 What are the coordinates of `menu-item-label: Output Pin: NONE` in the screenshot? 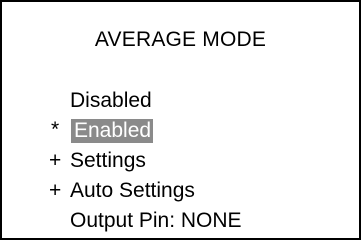 It's located at (156, 220).